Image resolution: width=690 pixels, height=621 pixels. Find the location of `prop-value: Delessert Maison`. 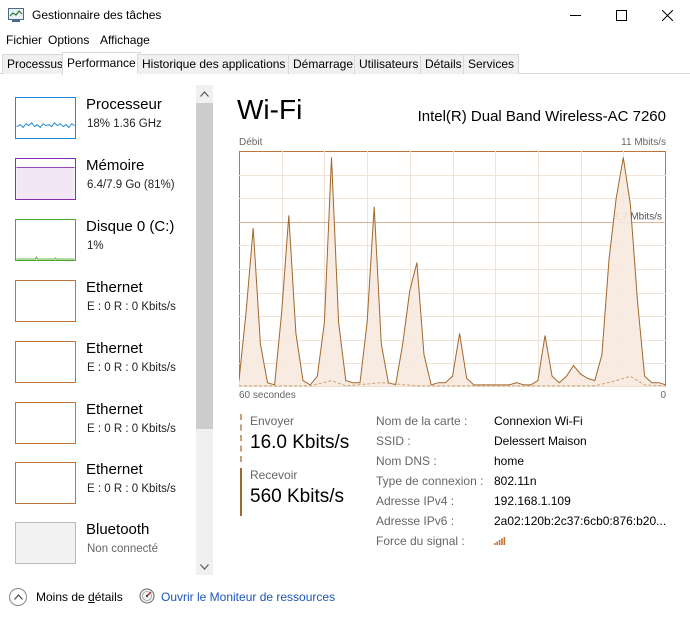

prop-value: Delessert Maison is located at coordinates (540, 441).